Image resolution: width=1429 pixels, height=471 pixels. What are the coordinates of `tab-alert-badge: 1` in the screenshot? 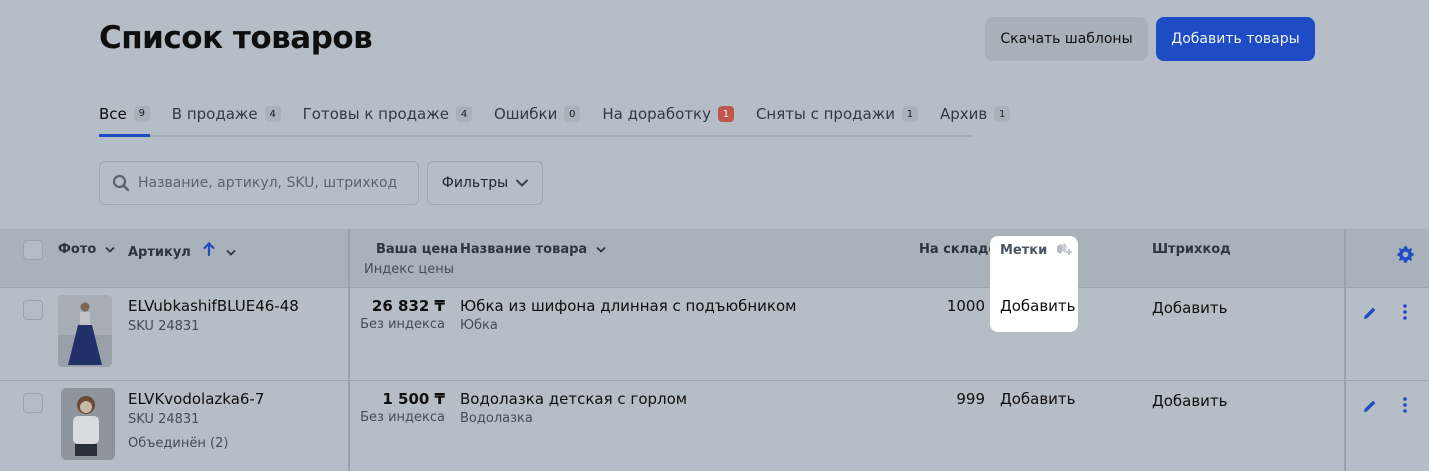 It's located at (725, 114).